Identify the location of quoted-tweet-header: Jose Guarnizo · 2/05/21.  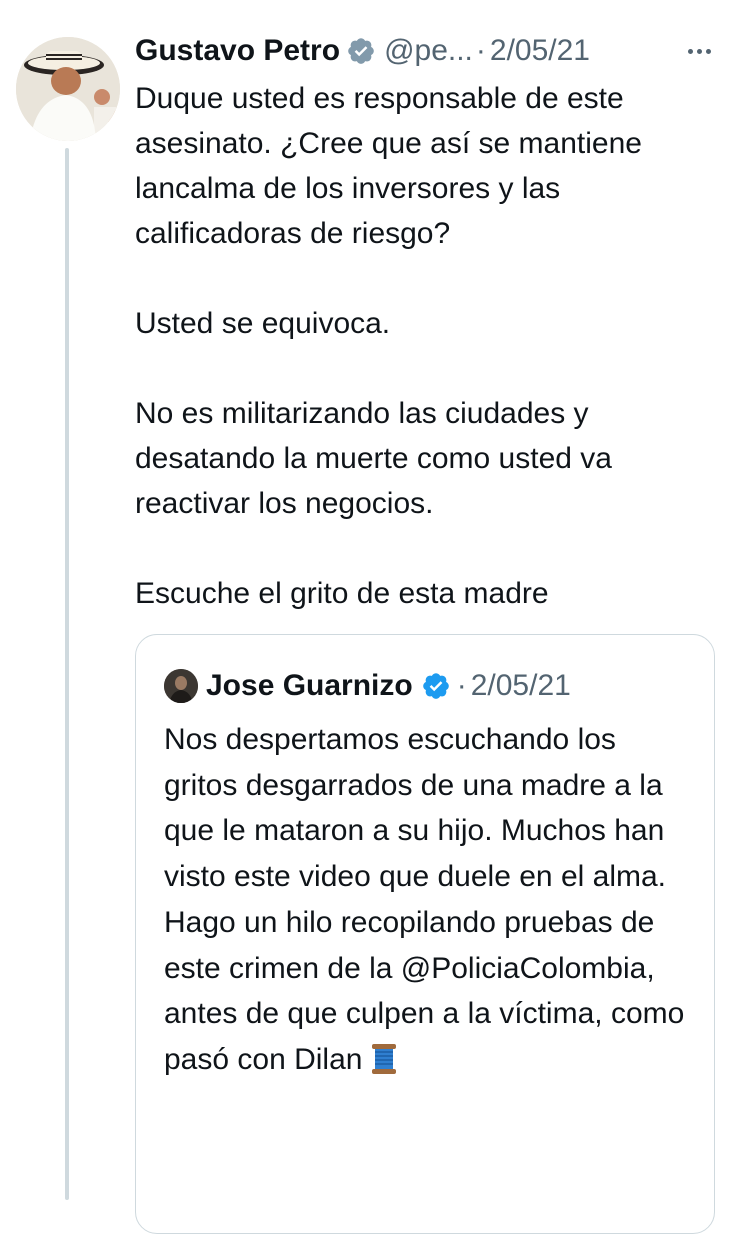
(367, 686).